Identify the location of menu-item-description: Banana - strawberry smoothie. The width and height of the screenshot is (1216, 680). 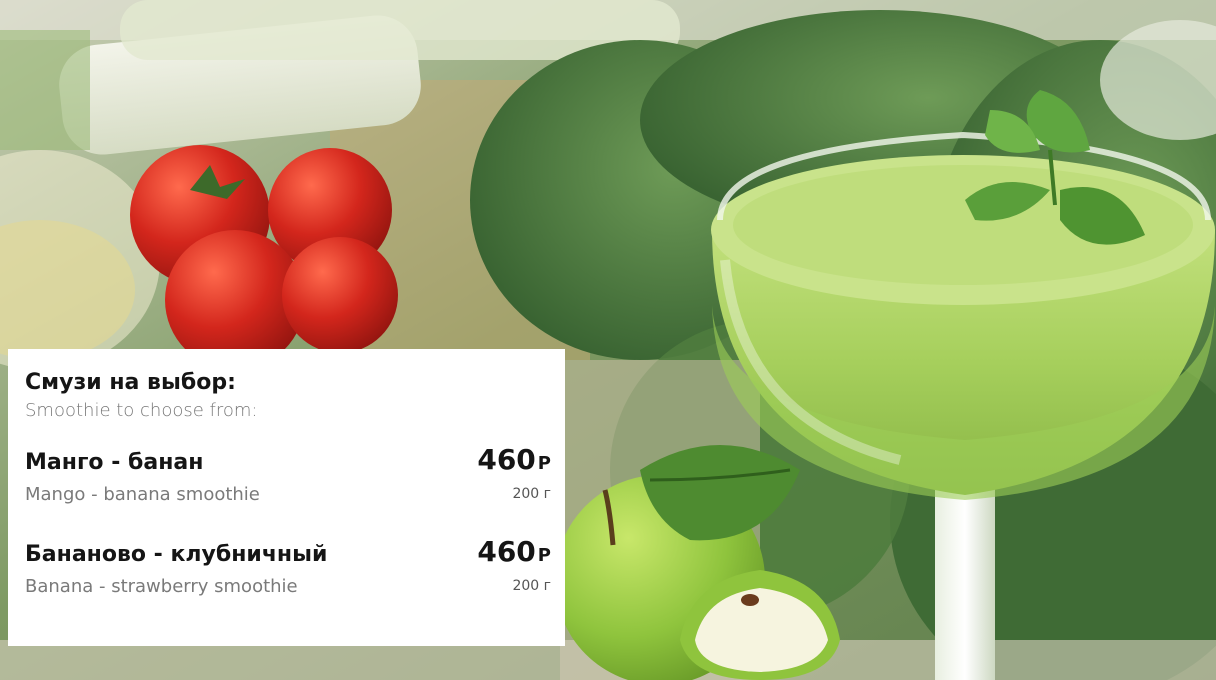
(161, 586).